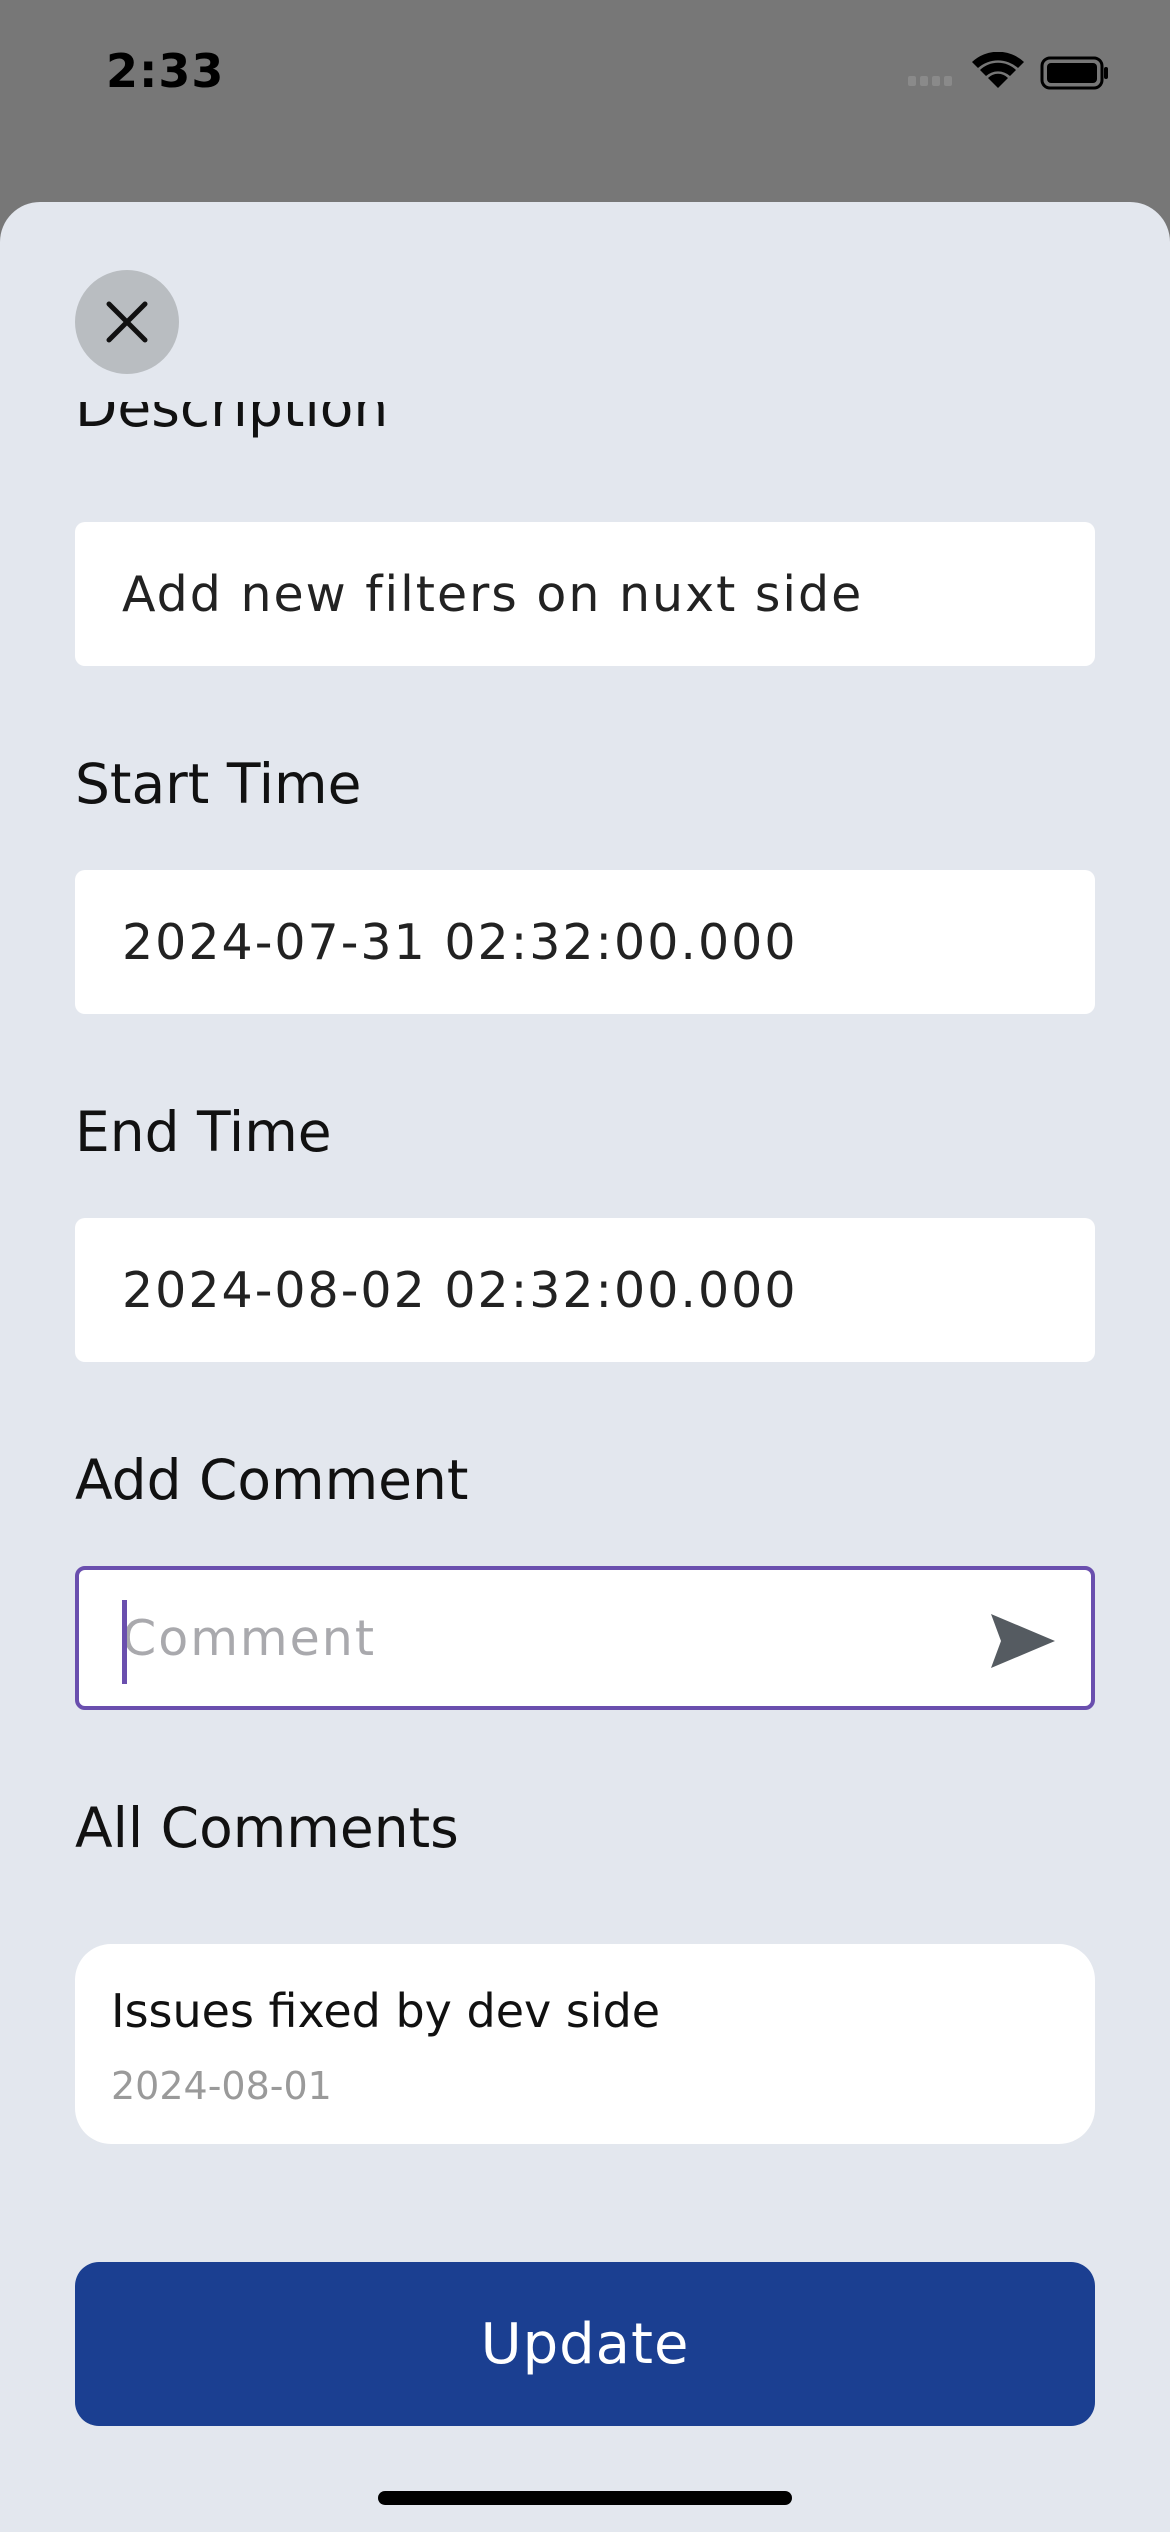 This screenshot has width=1170, height=2532. I want to click on battery-icon, so click(1074, 73).